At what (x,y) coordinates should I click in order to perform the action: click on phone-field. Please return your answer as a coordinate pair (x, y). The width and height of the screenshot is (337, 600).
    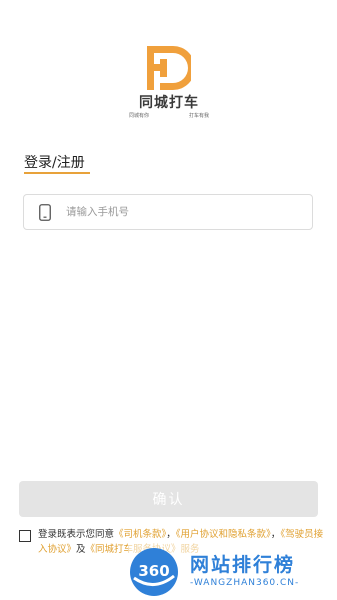
    Looking at the image, I should click on (168, 212).